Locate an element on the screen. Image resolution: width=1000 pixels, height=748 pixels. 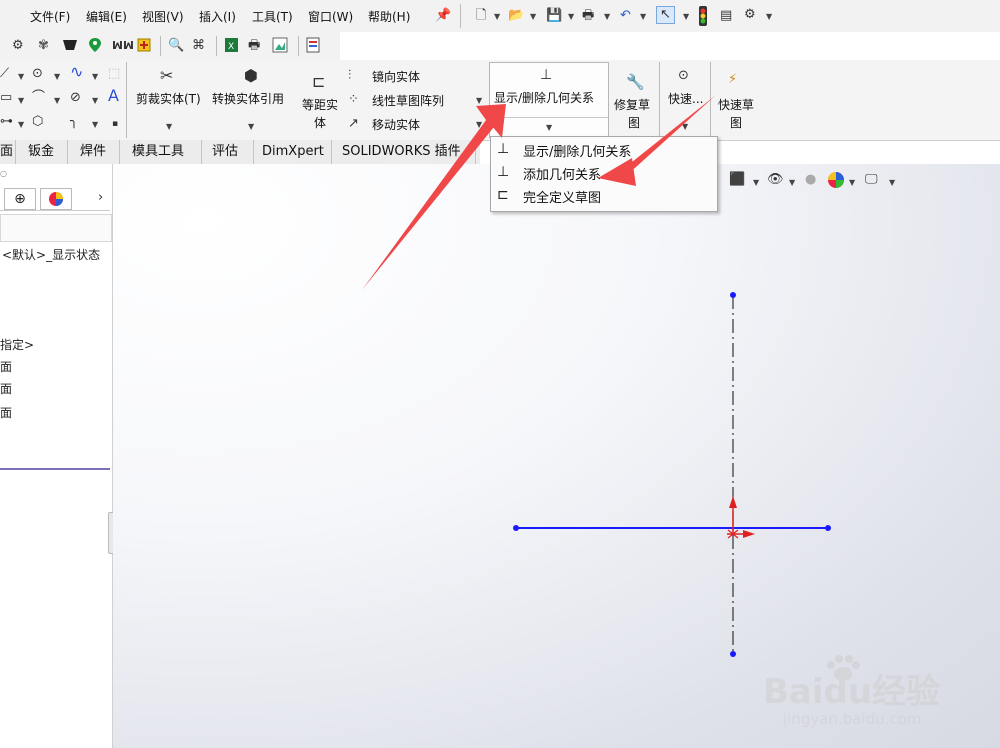
rectangle-icon: ▭ is located at coordinates (6, 98).